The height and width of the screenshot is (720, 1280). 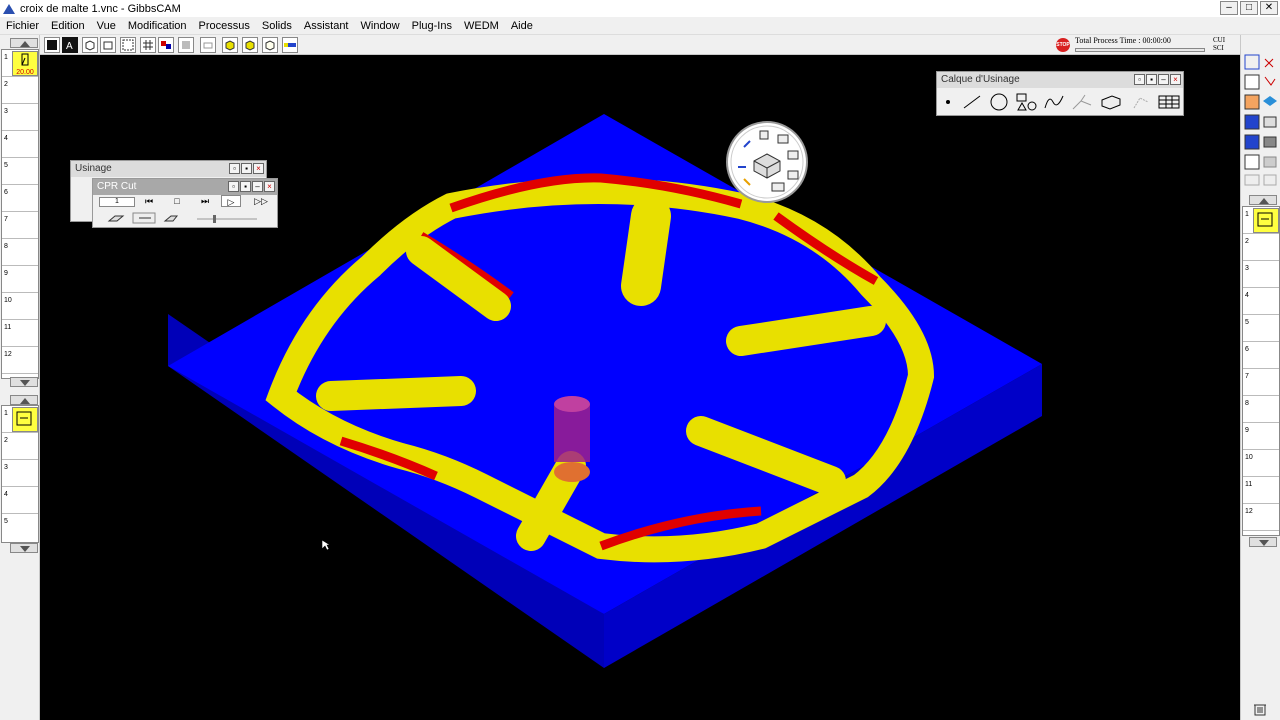 I want to click on menu-fichier: Fichier, so click(x=22, y=26).